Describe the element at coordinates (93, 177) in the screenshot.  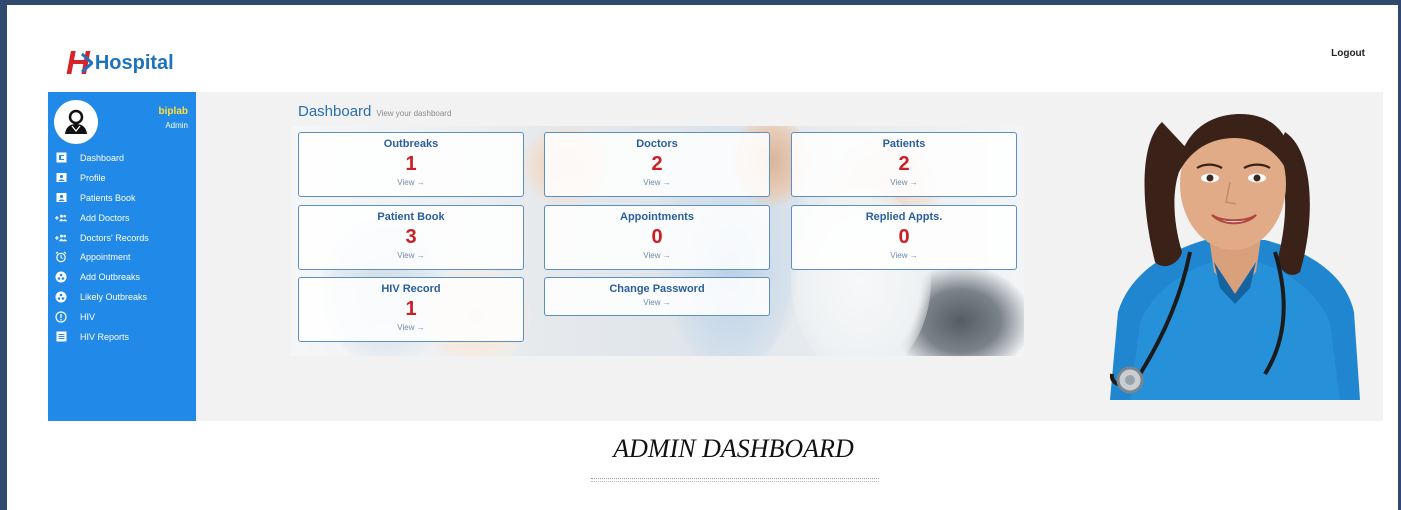
I see `sidebar-item-label: Profile` at that location.